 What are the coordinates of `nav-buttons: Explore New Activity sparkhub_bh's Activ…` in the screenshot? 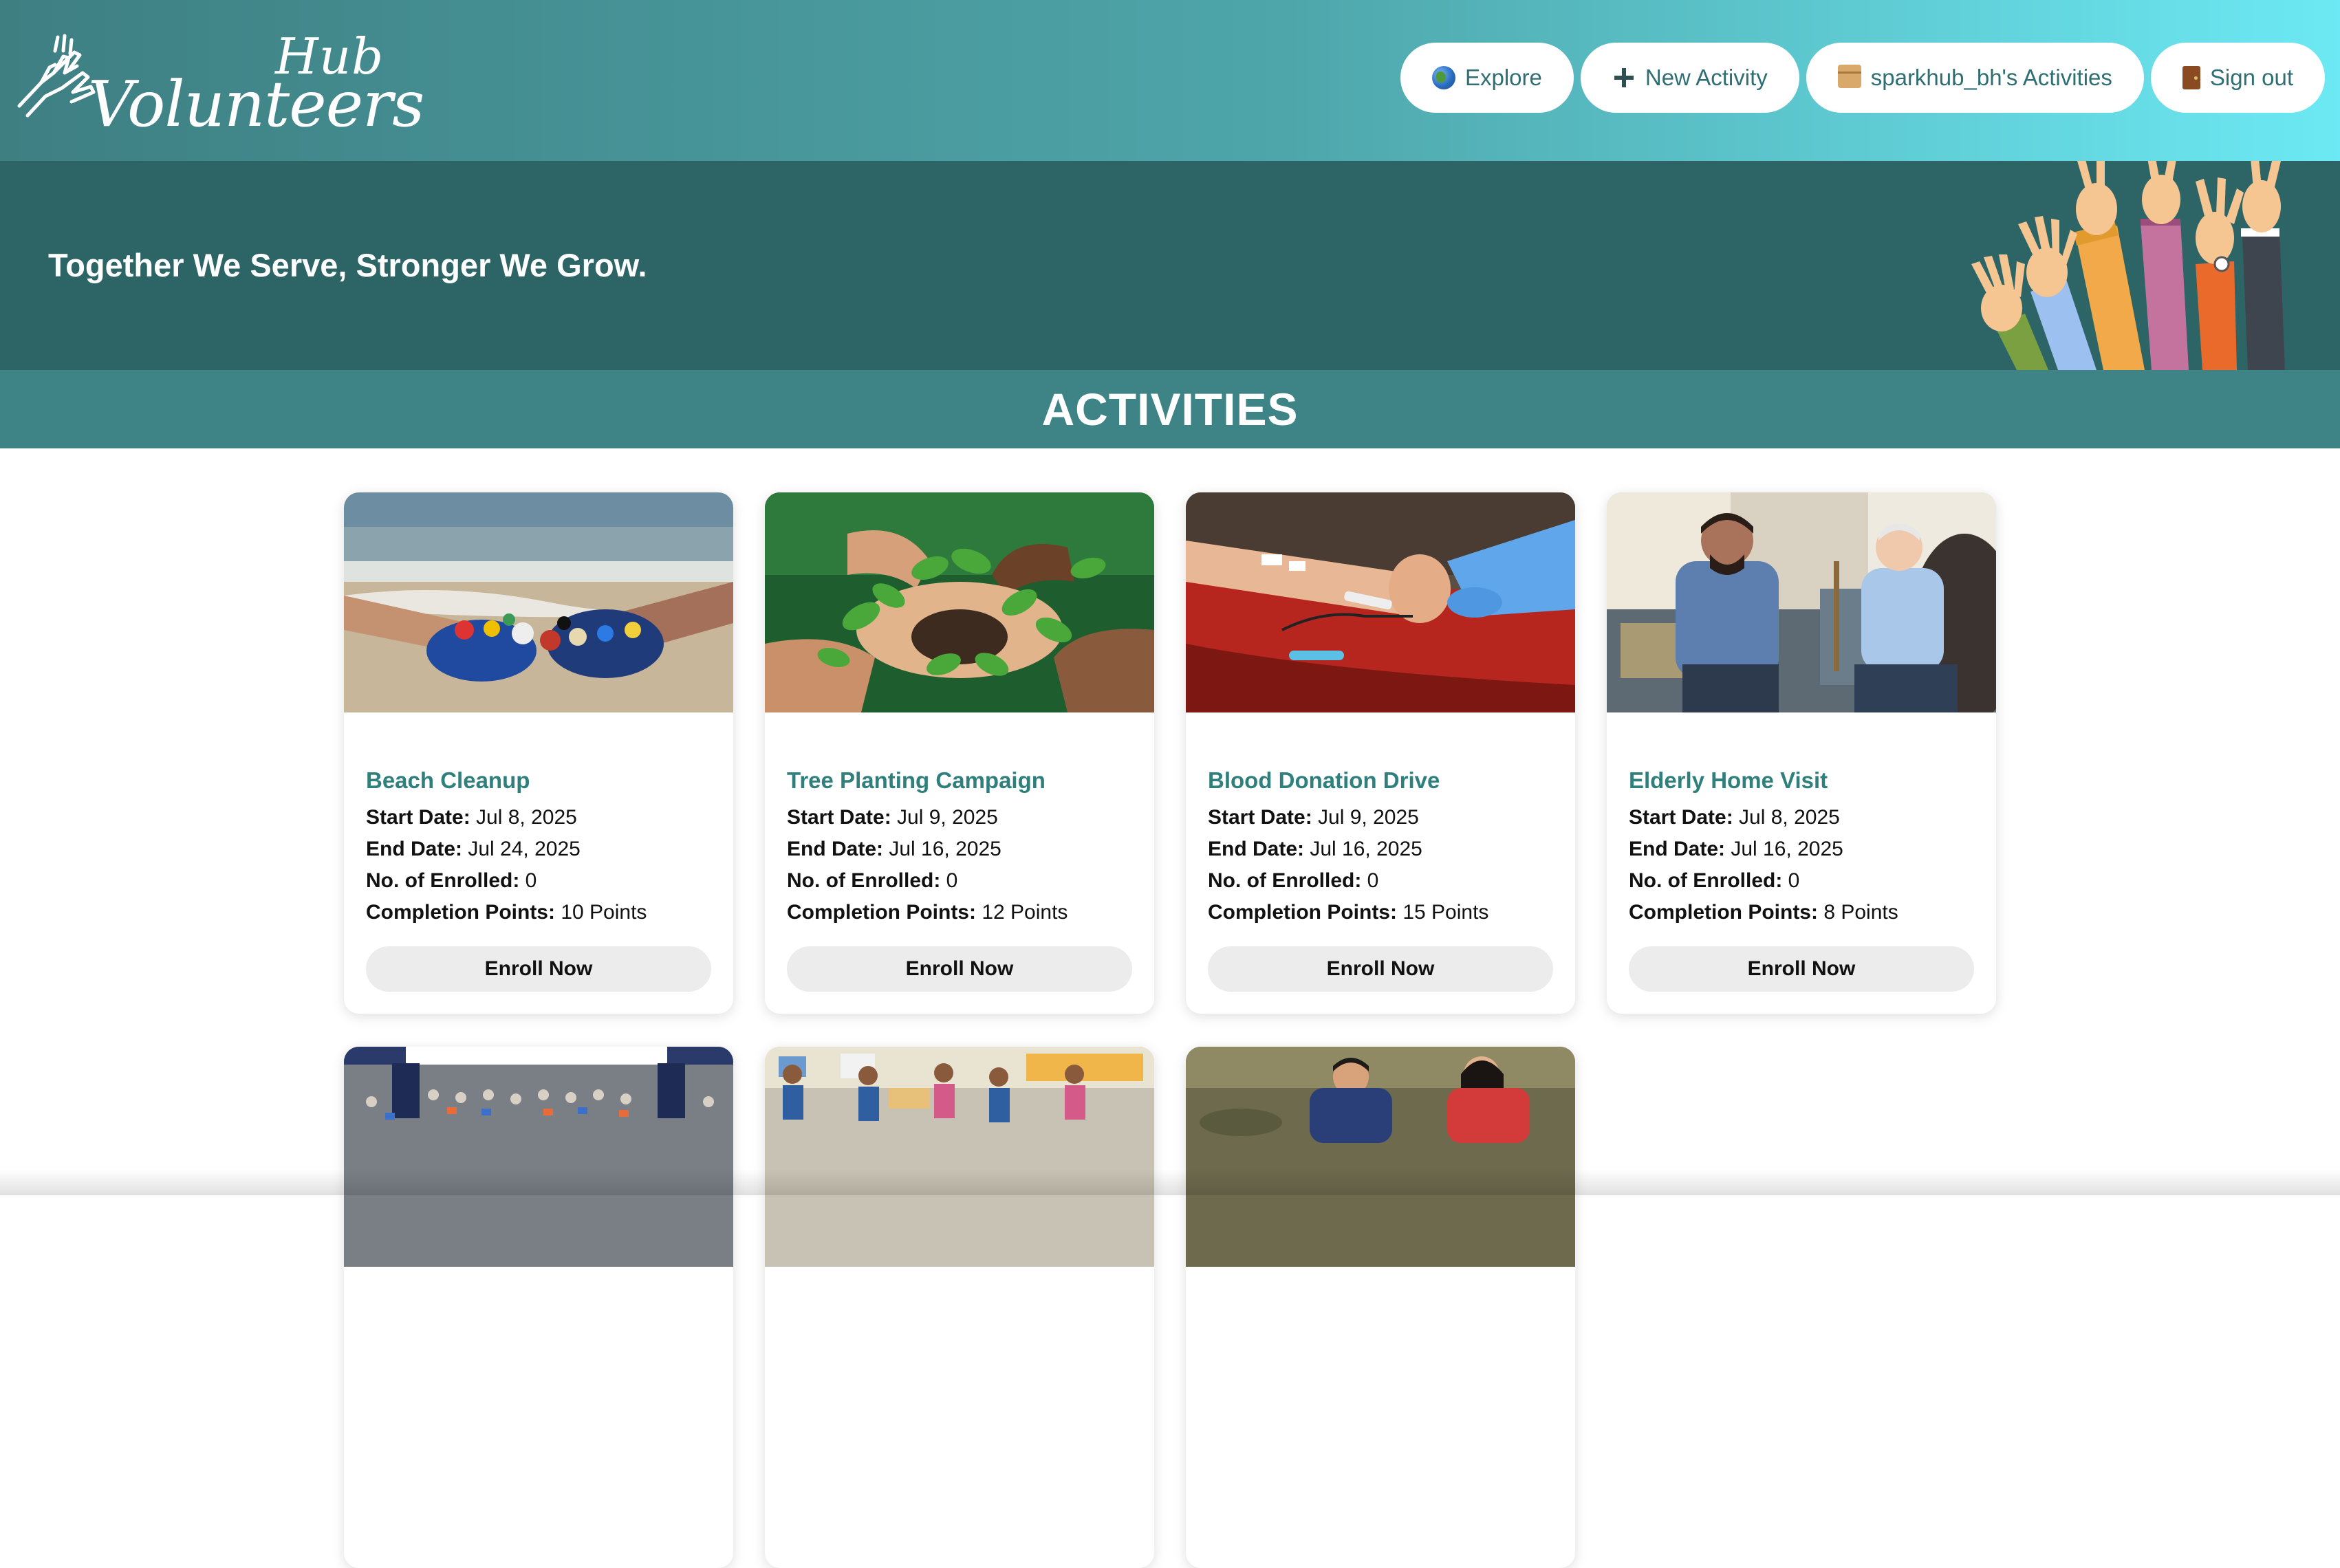 It's located at (1862, 78).